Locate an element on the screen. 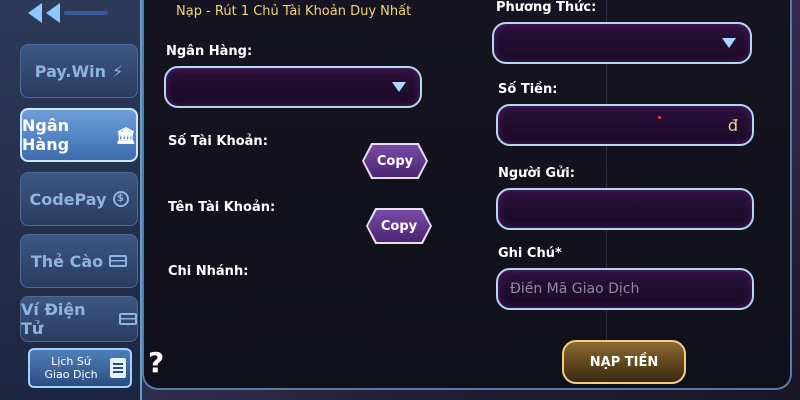 Image resolution: width=800 pixels, height=400 pixels. sender-label: Người Gửi: is located at coordinates (536, 173).